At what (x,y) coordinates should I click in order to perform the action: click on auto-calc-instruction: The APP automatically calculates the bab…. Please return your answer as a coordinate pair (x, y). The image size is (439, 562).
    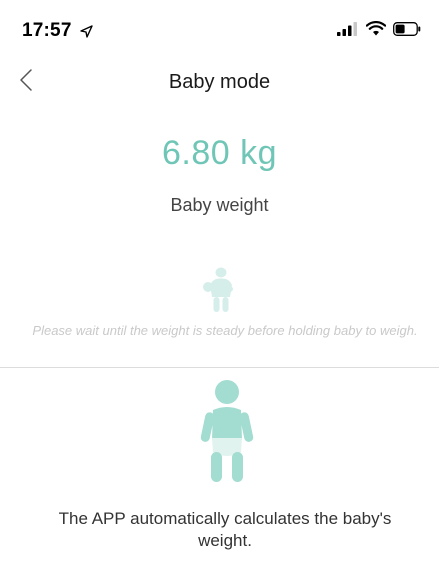
    Looking at the image, I should click on (225, 529).